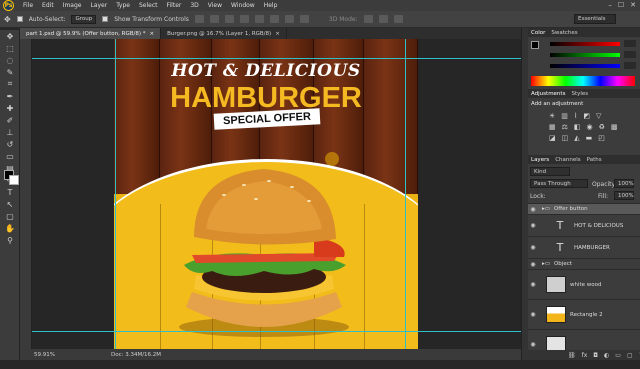  What do you see at coordinates (584, 225) in the screenshot?
I see `layer-row: ◉ T HOT & DELICIOUS` at bounding box center [584, 225].